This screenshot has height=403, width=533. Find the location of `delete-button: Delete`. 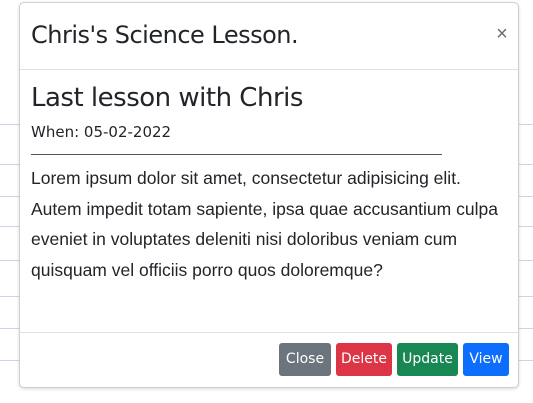

delete-button: Delete is located at coordinates (364, 359).